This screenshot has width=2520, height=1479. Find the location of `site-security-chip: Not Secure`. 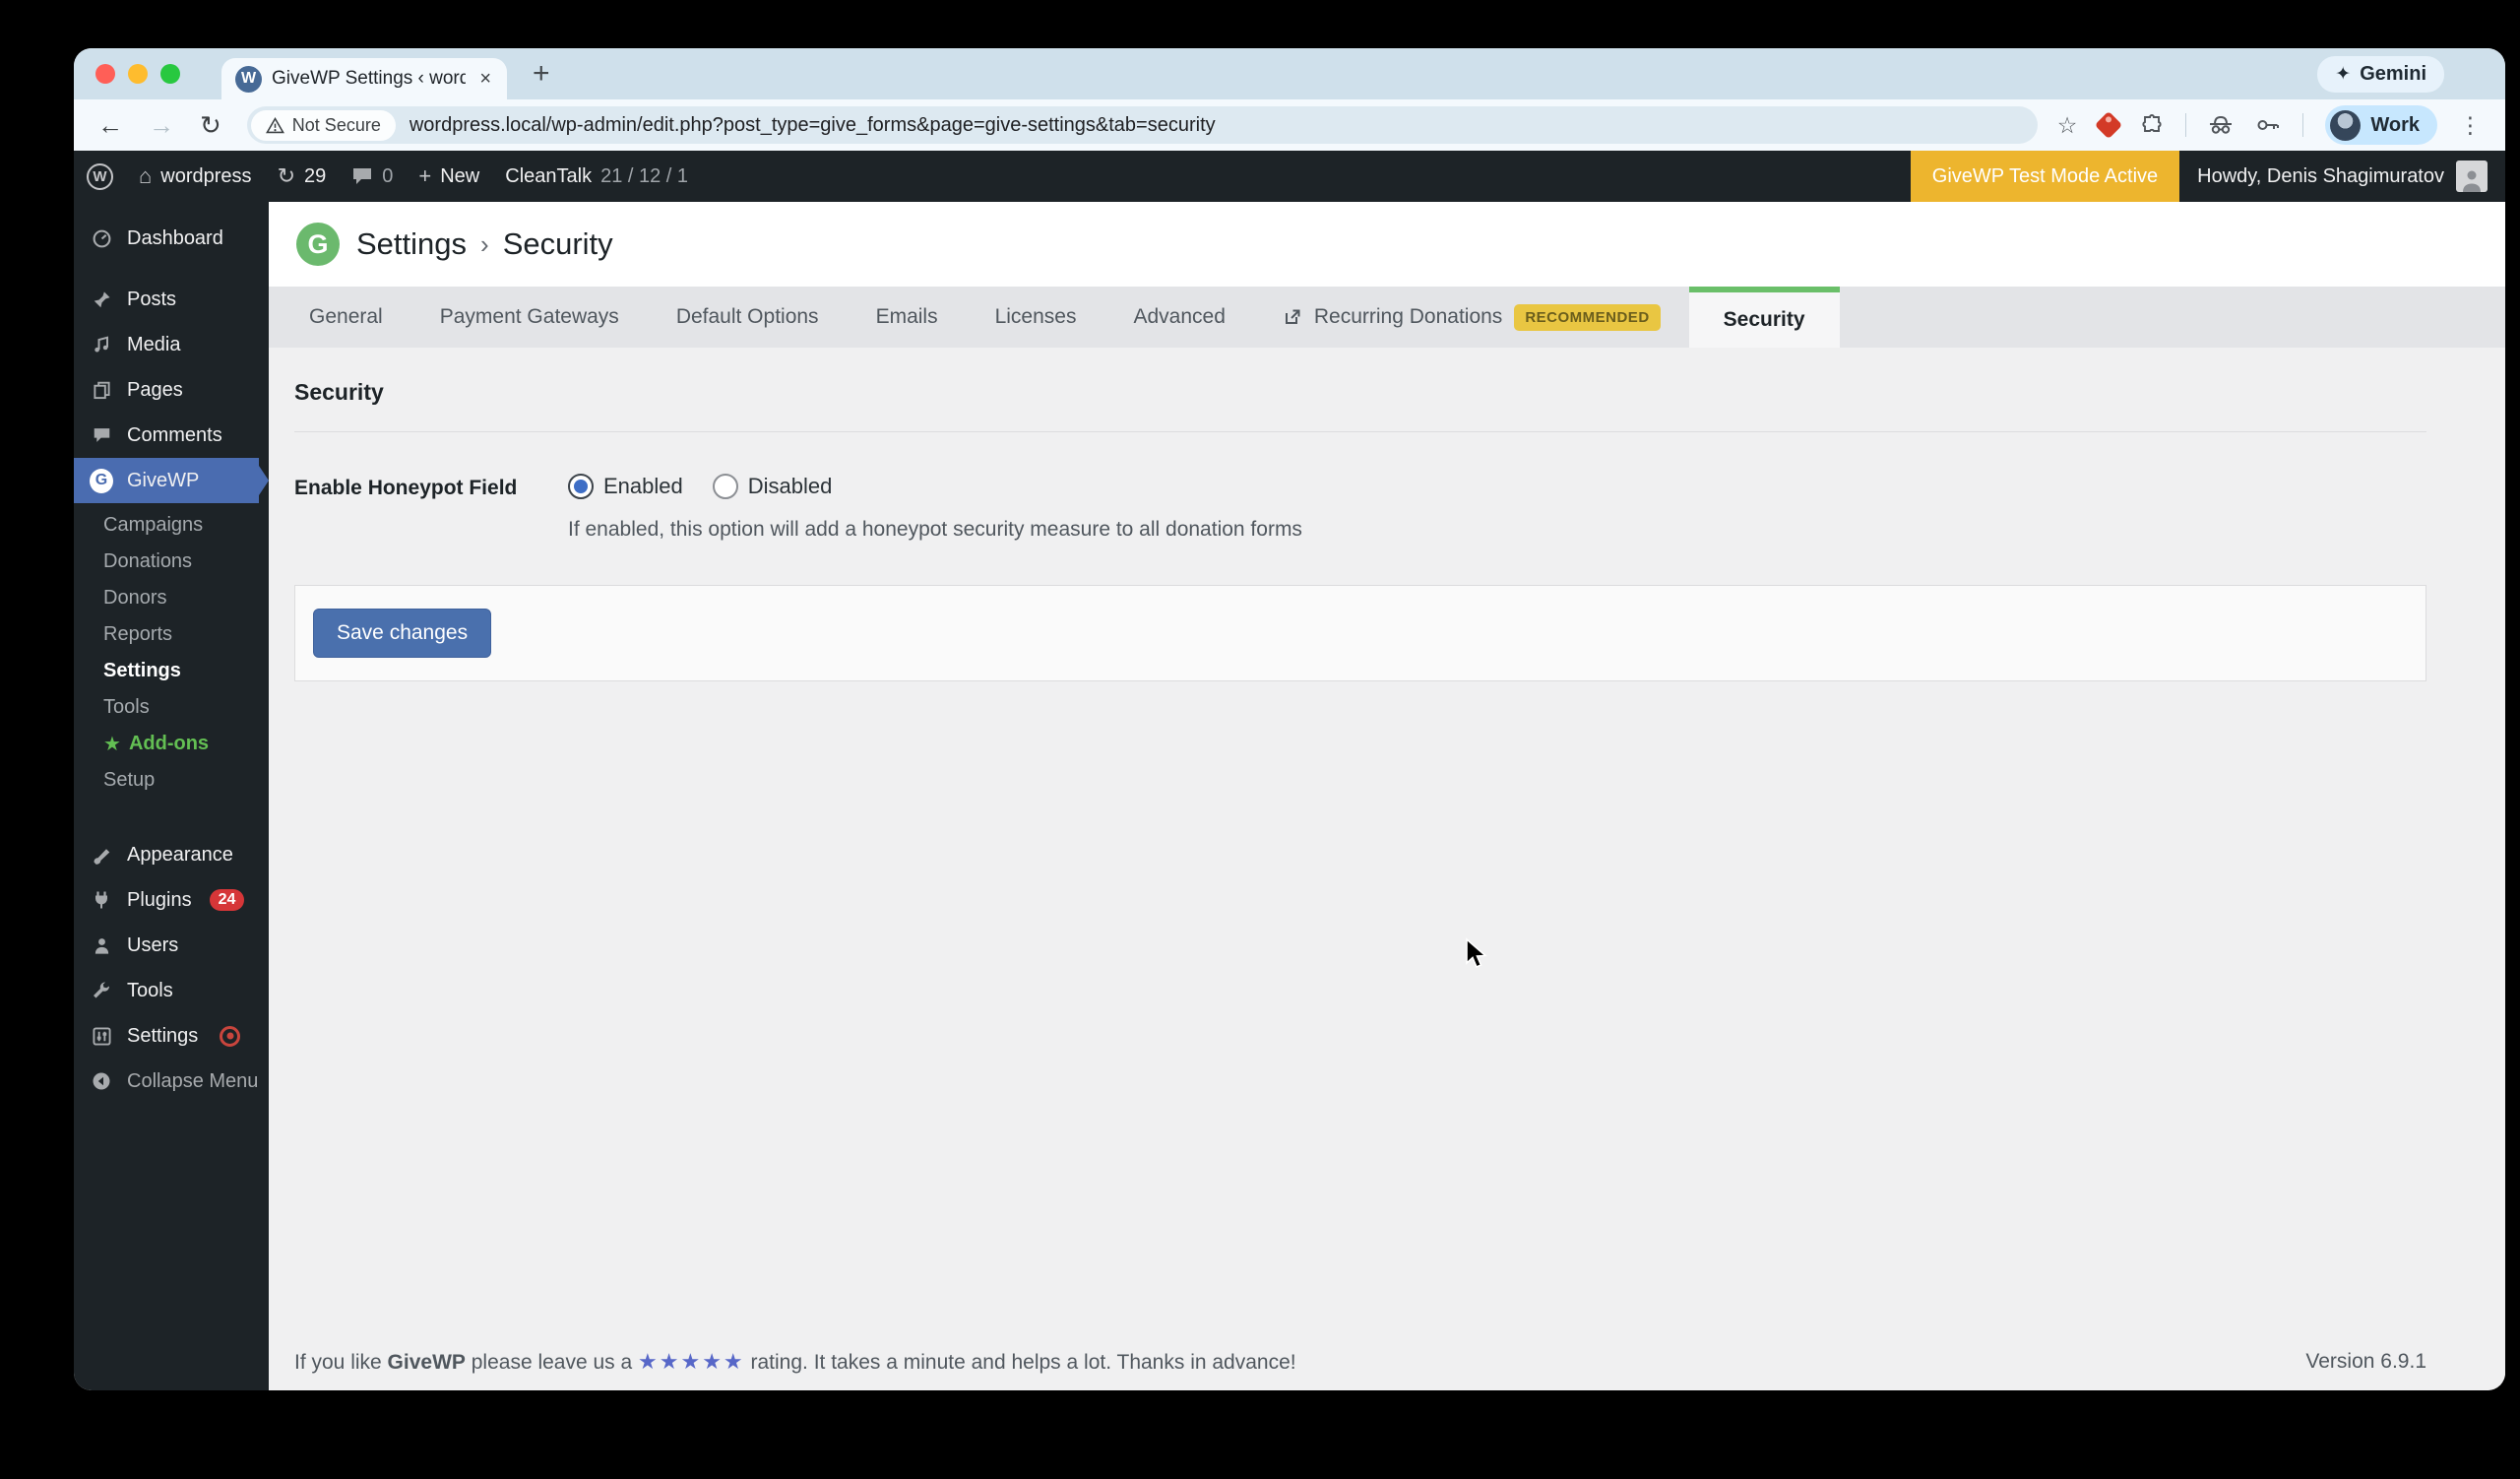

site-security-chip: Not Secure is located at coordinates (323, 125).